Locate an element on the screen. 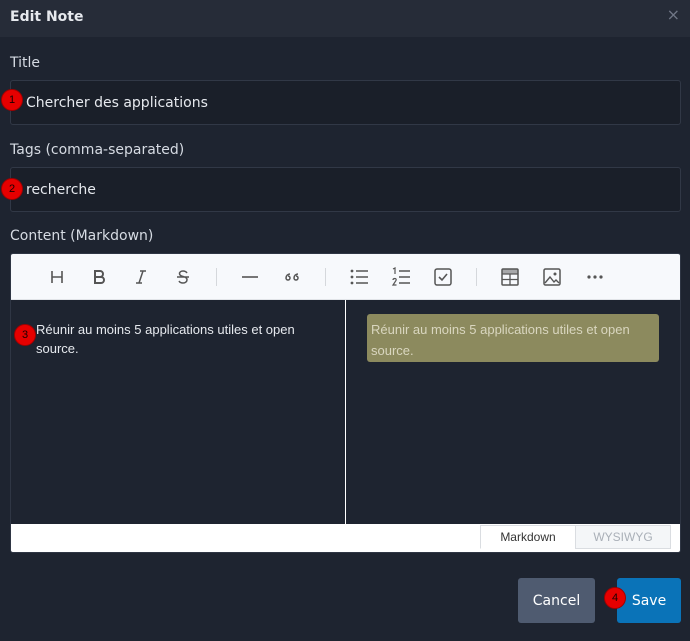 This screenshot has height=641, width=690. dialog-header: Edit Note × is located at coordinates (345, 18).